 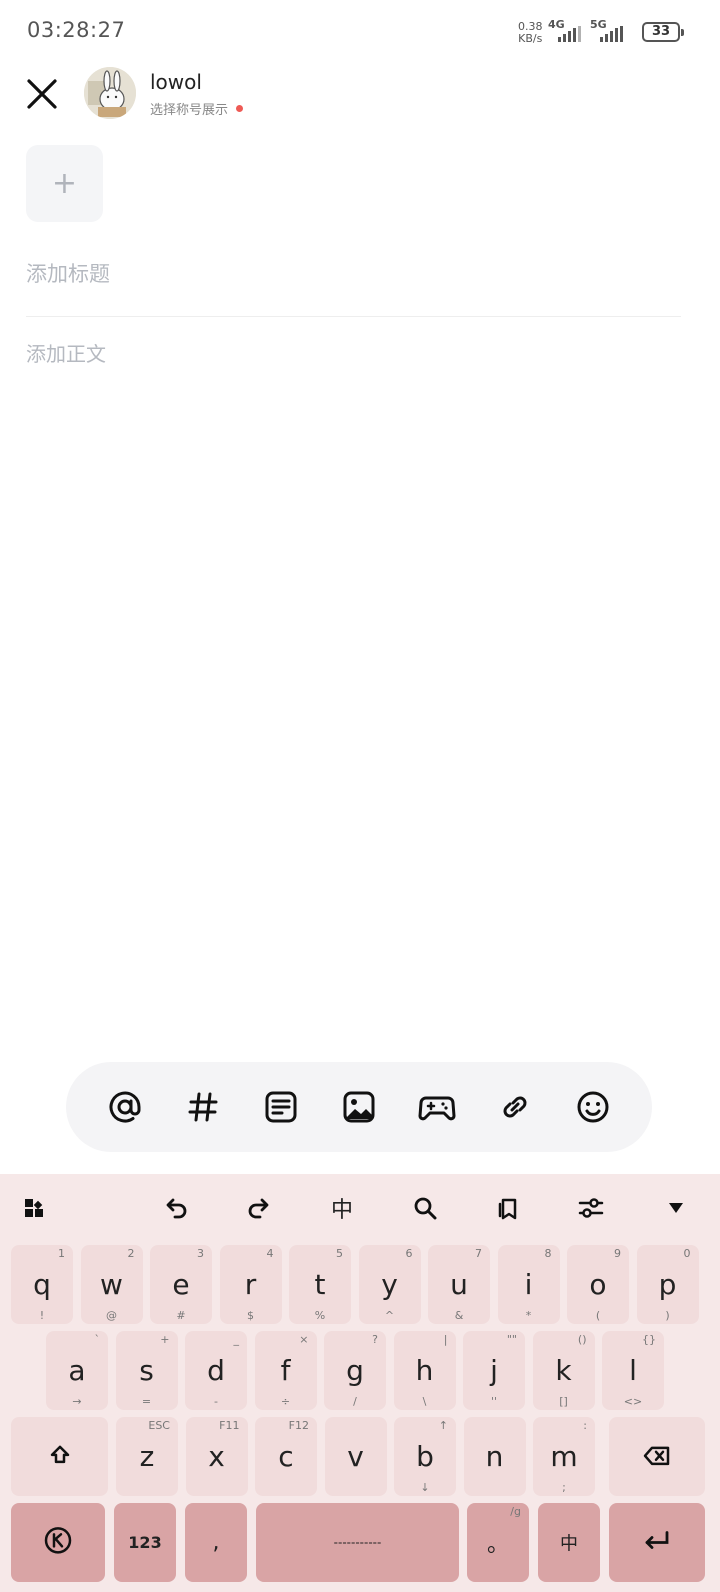 What do you see at coordinates (286, 1456) in the screenshot?
I see `key-c: F12 c` at bounding box center [286, 1456].